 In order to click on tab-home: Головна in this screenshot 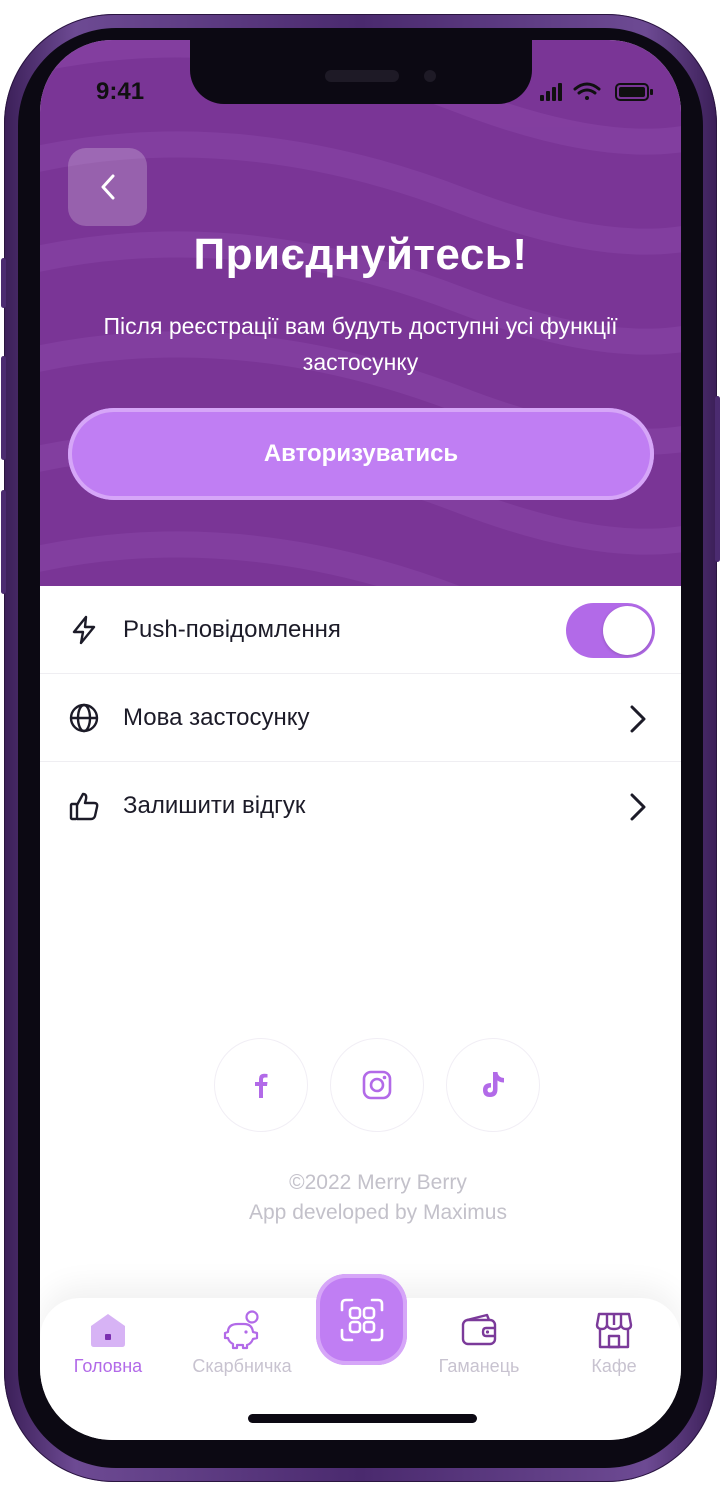, I will do `click(108, 1345)`.